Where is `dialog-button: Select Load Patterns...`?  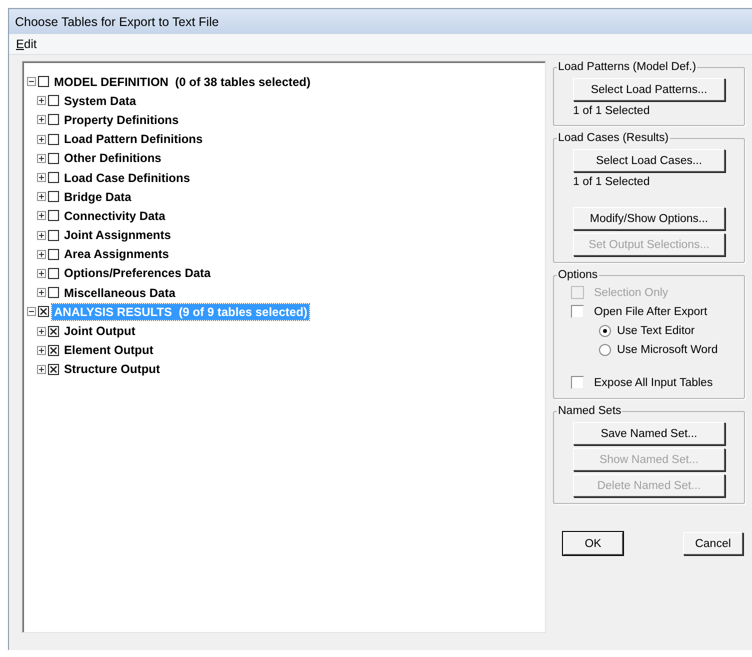
dialog-button: Select Load Patterns... is located at coordinates (649, 89).